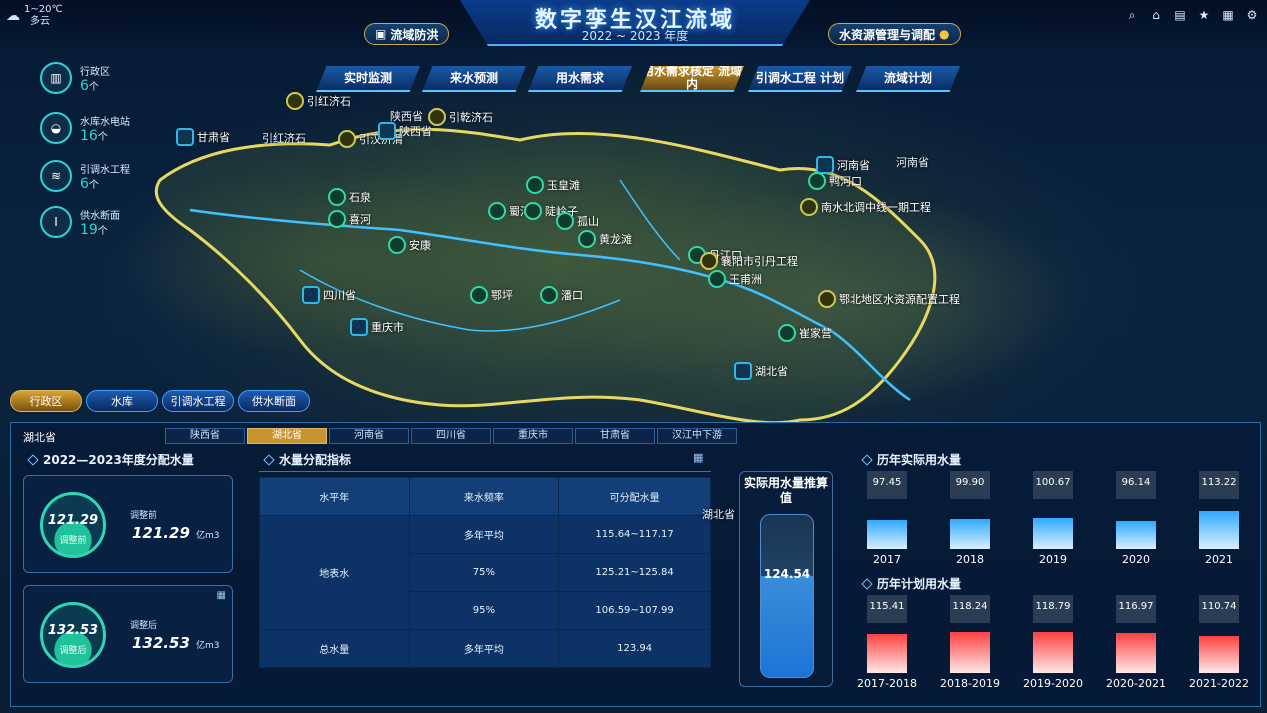 This screenshot has height=713, width=1267. I want to click on map-marker: 陕西省, so click(405, 131).